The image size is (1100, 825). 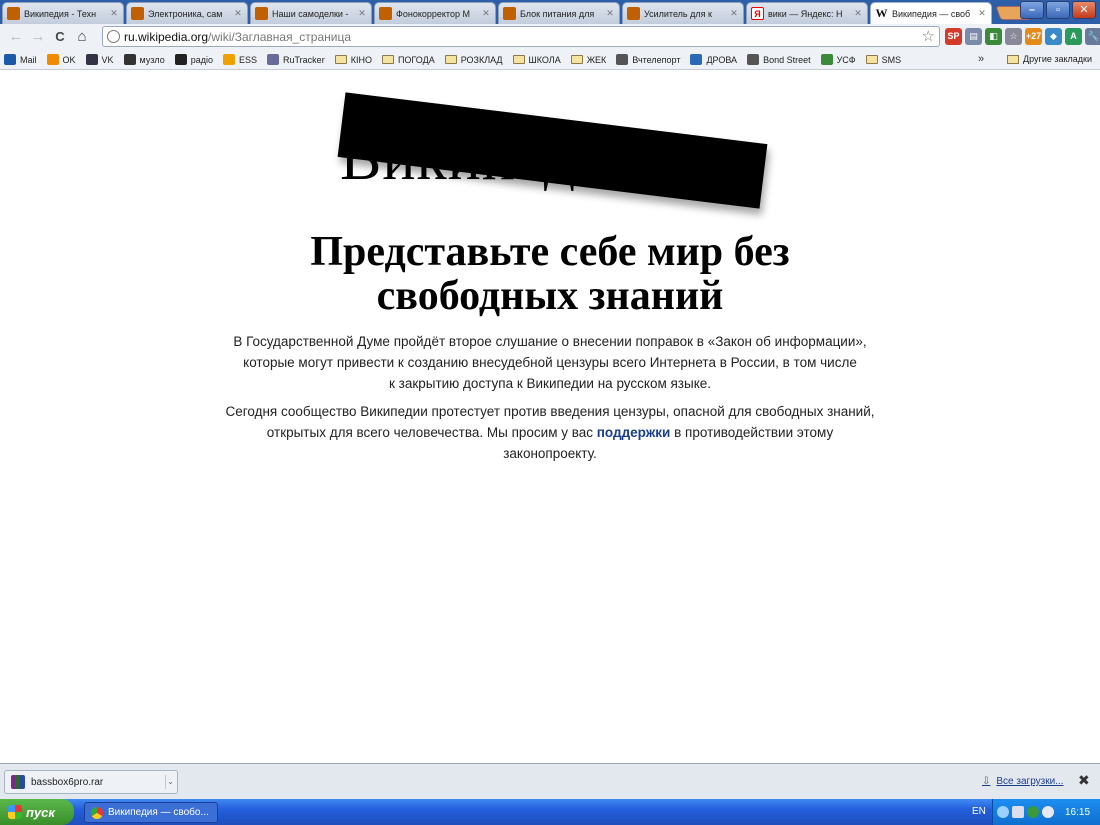 What do you see at coordinates (633, 13) in the screenshot?
I see `site-favicon-icon` at bounding box center [633, 13].